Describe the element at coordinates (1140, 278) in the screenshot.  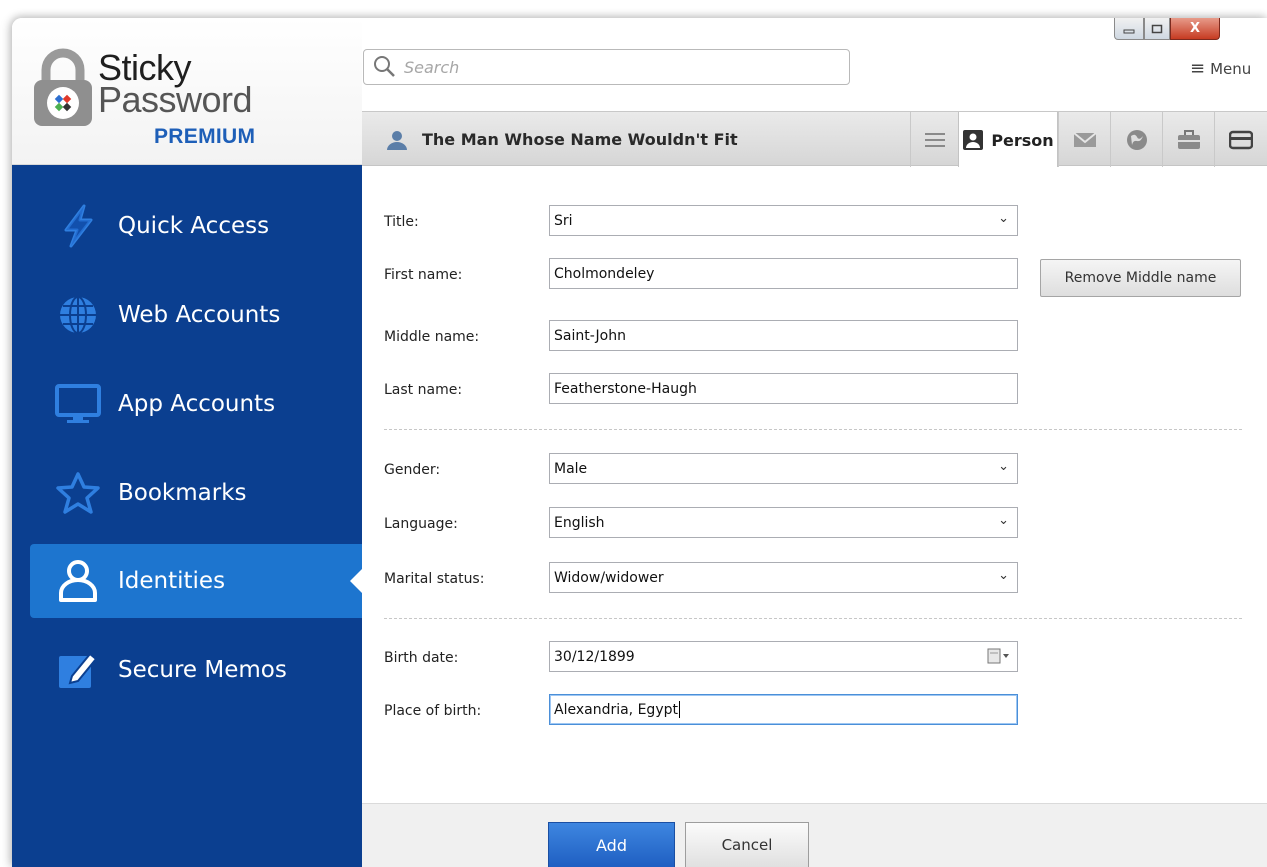
I see `remove-middle-name-button: Remove Middle name` at that location.